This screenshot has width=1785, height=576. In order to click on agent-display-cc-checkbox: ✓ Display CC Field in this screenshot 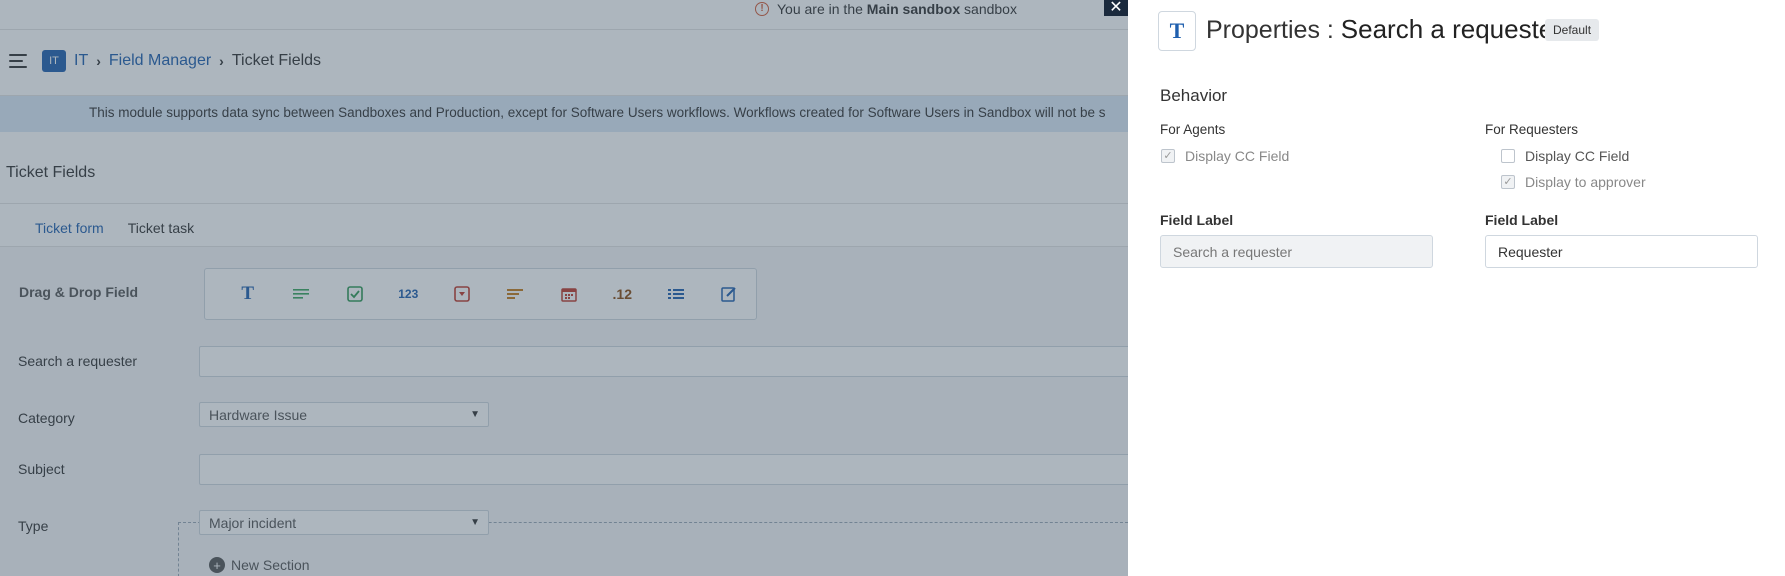, I will do `click(1225, 156)`.